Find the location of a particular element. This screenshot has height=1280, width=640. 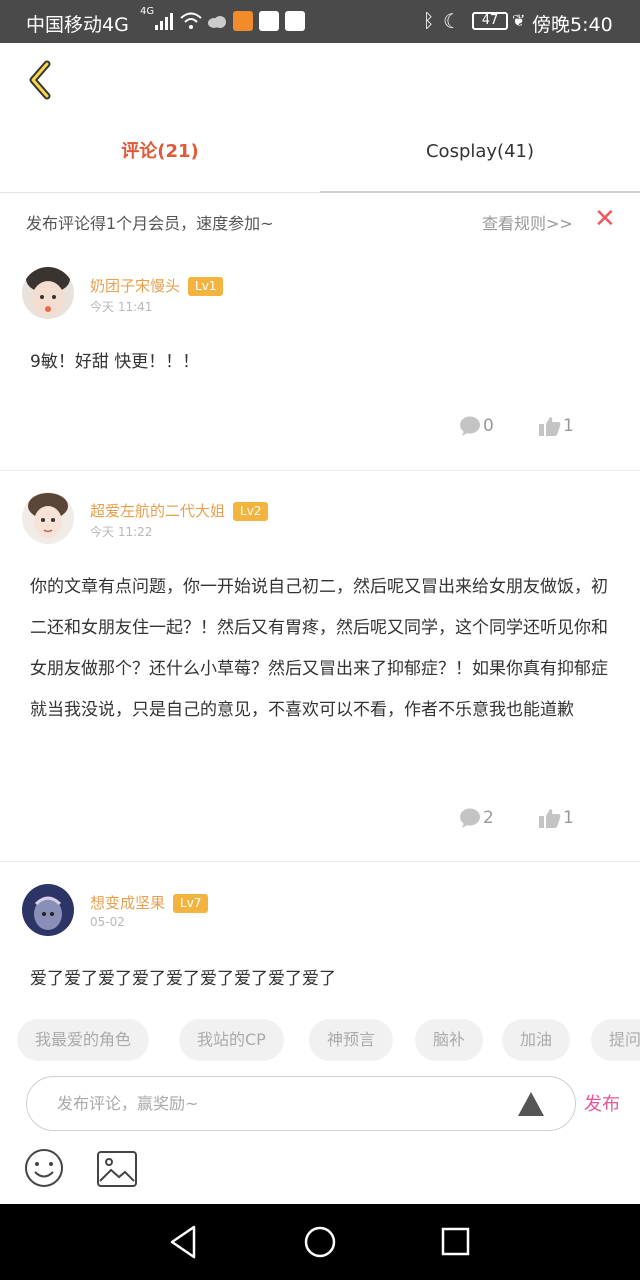

smiley-icon is located at coordinates (44, 1168).